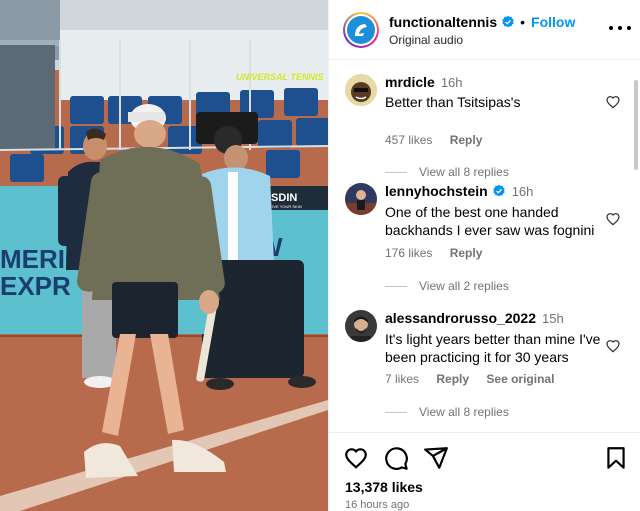 This screenshot has height=511, width=640. What do you see at coordinates (356, 458) in the screenshot?
I see `heart-icon` at bounding box center [356, 458].